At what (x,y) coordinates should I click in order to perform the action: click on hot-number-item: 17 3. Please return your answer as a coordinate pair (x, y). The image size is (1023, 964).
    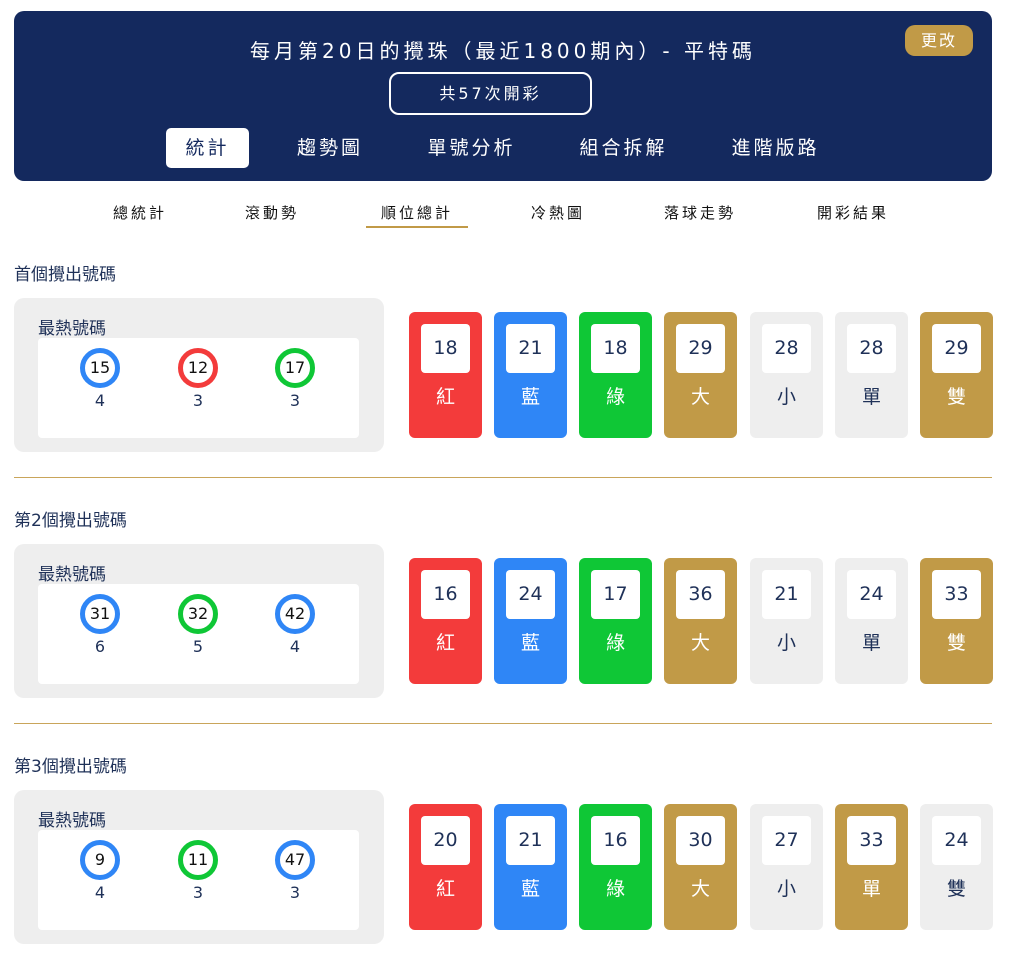
    Looking at the image, I should click on (295, 379).